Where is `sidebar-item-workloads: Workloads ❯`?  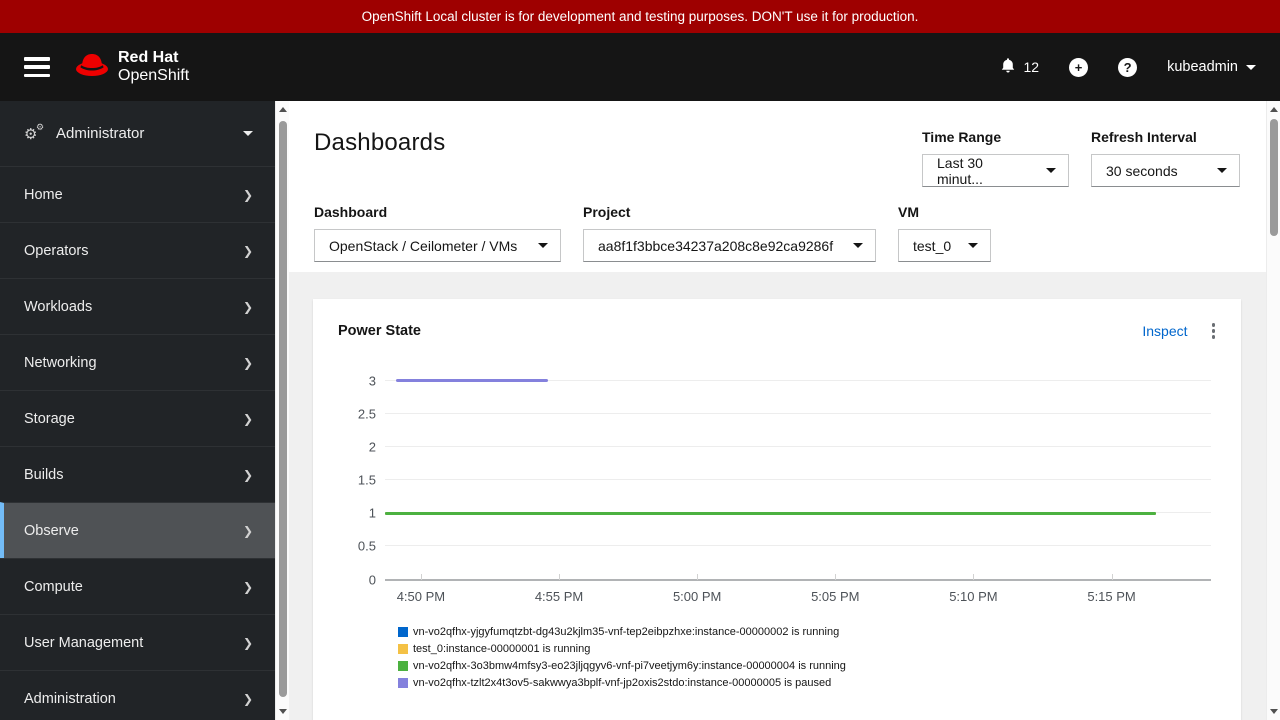 sidebar-item-workloads: Workloads ❯ is located at coordinates (137, 306).